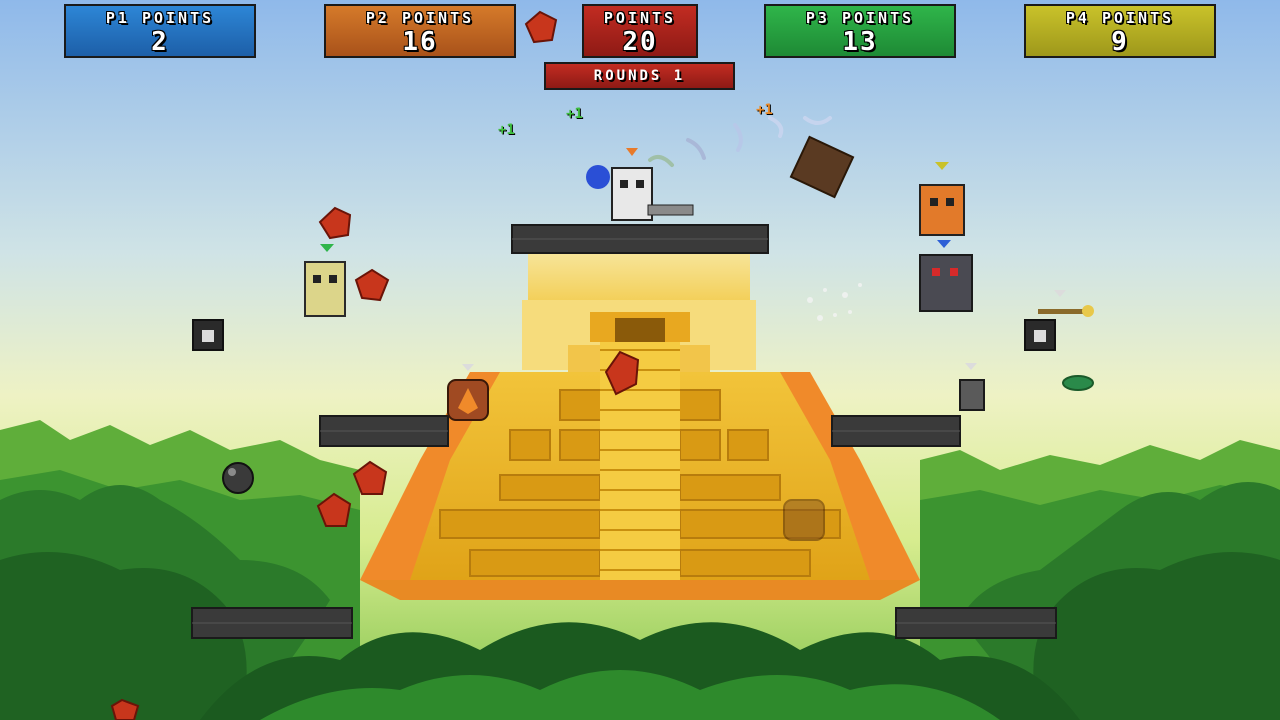 Image resolution: width=1280 pixels, height=720 pixels. Describe the element at coordinates (860, 18) in the screenshot. I see `p3-points-label: P3 POINTS` at that location.